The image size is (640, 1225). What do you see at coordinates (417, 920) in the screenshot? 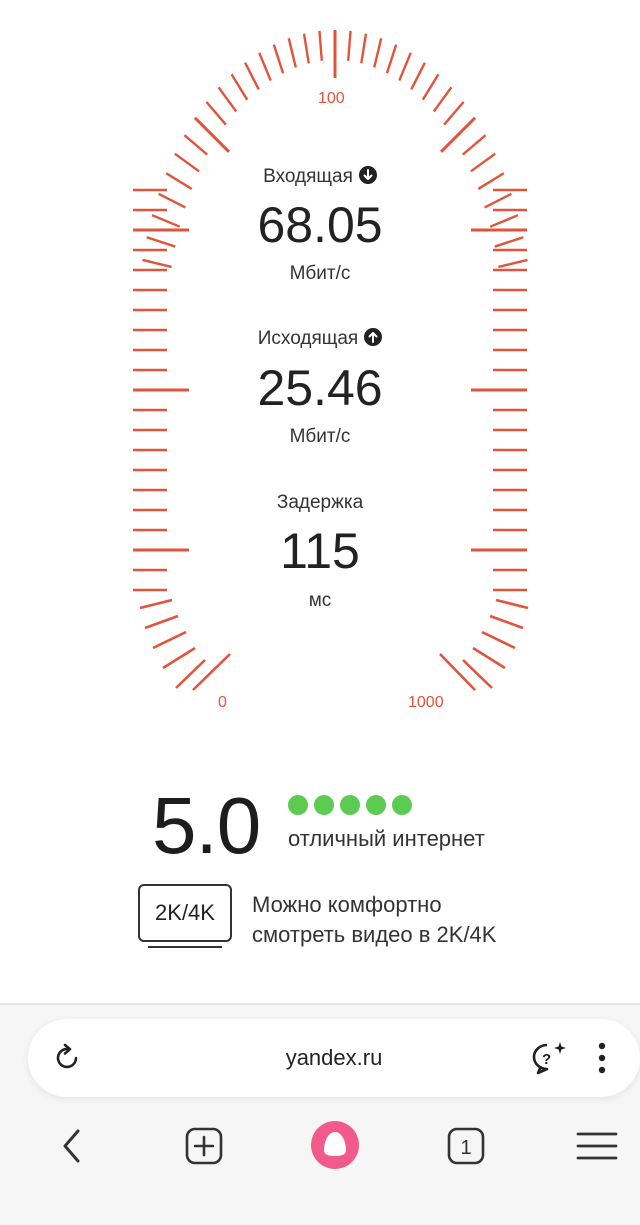
I see `quality-description: Можно комфортно смотреть видео в 2K/4K` at bounding box center [417, 920].